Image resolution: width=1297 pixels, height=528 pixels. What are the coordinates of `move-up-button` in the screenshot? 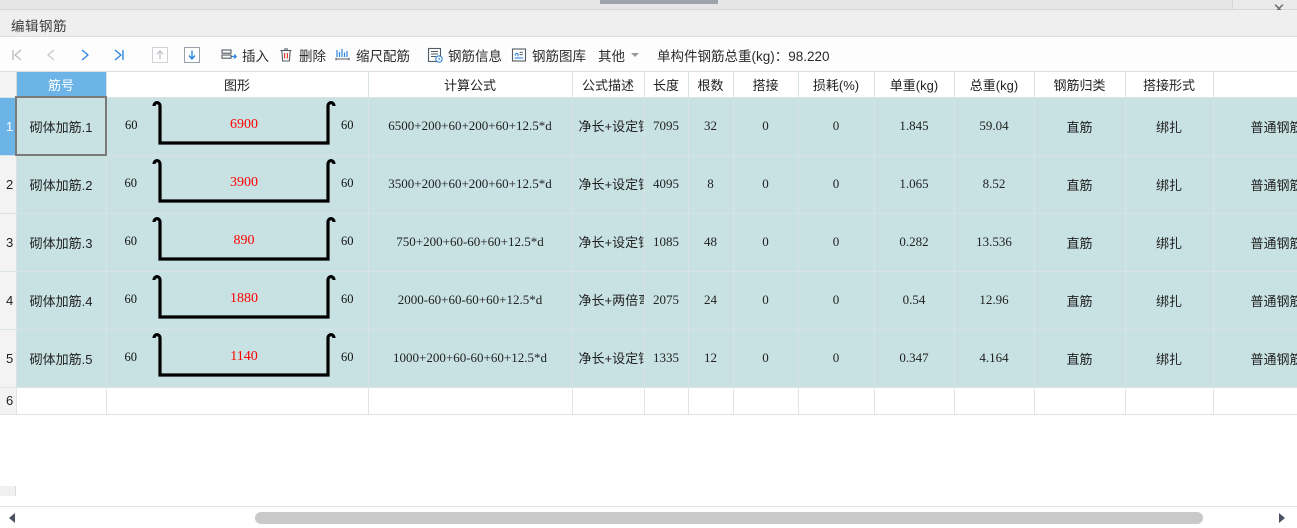 It's located at (160, 55).